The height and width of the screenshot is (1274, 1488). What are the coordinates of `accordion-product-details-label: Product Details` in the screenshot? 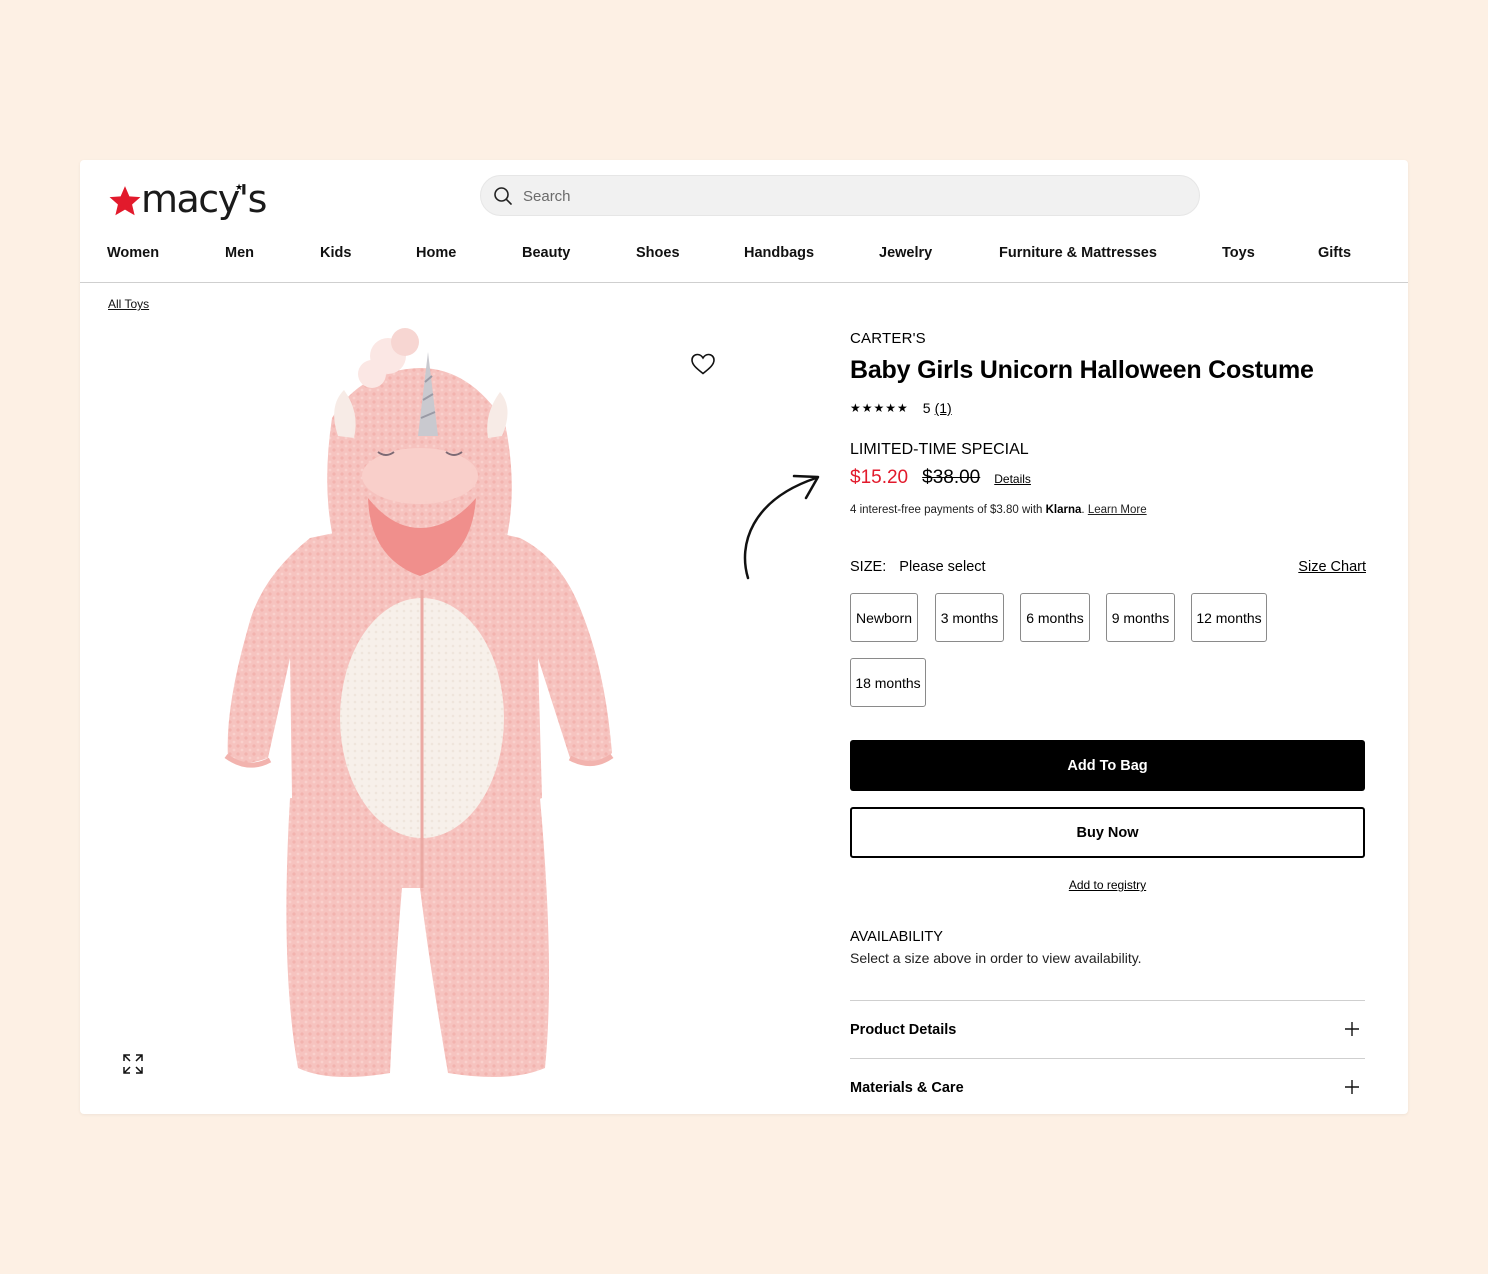 It's located at (903, 1030).